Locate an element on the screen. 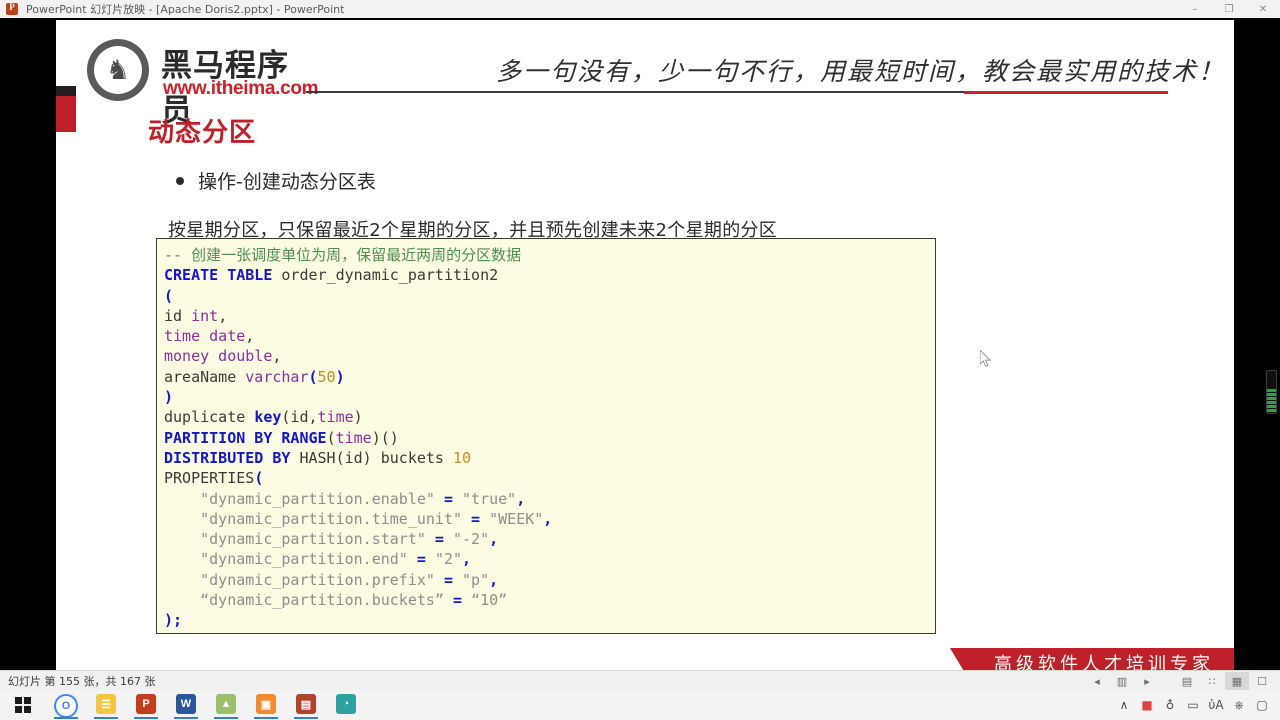 The width and height of the screenshot is (1280, 720). battery-icon: ▭ is located at coordinates (1193, 705).